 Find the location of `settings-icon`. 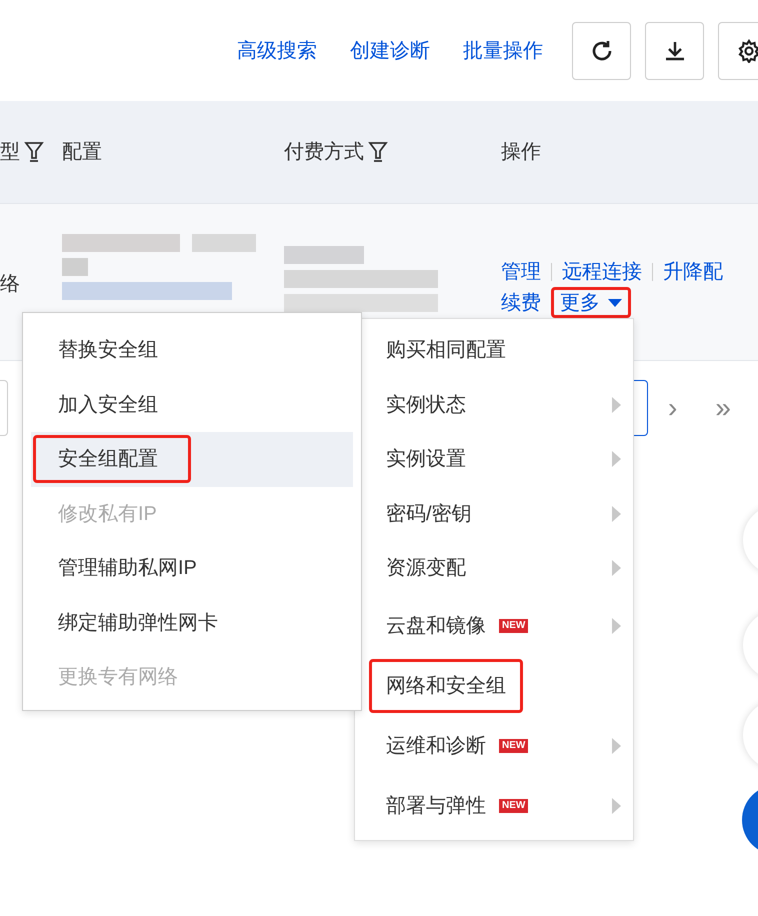

settings-icon is located at coordinates (747, 50).